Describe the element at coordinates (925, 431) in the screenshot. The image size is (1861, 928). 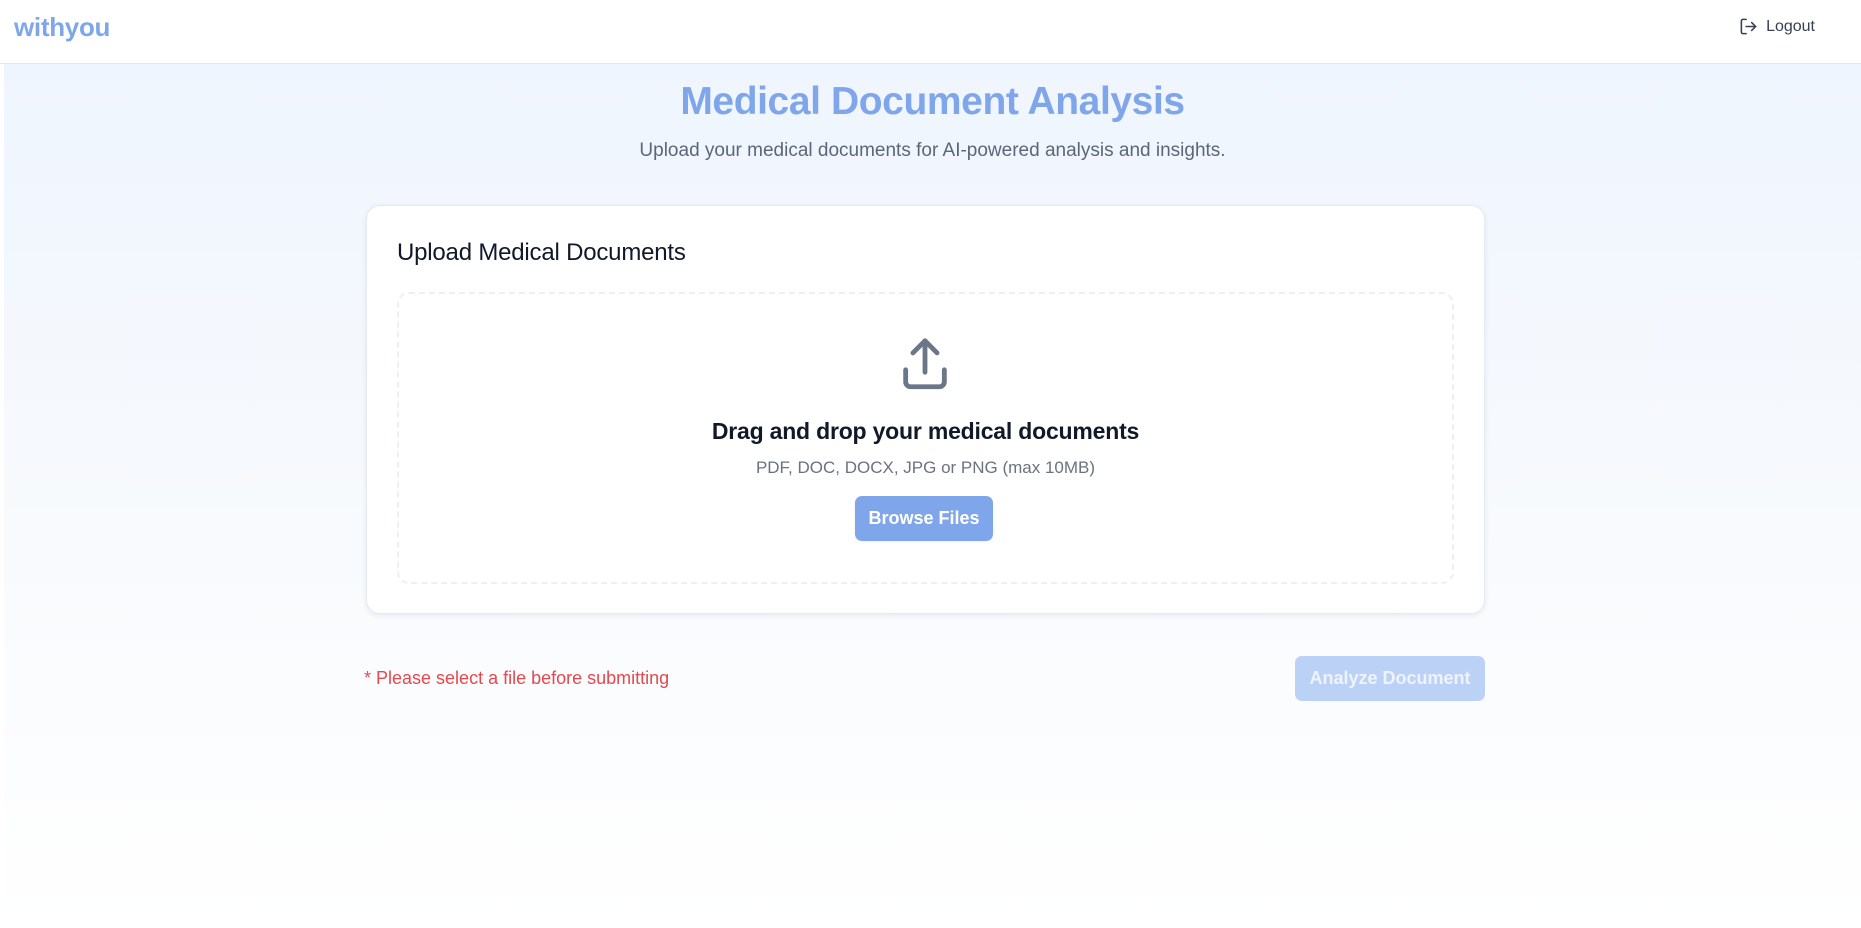
I see `dropzone-heading: Drag and drop your medical documents` at that location.